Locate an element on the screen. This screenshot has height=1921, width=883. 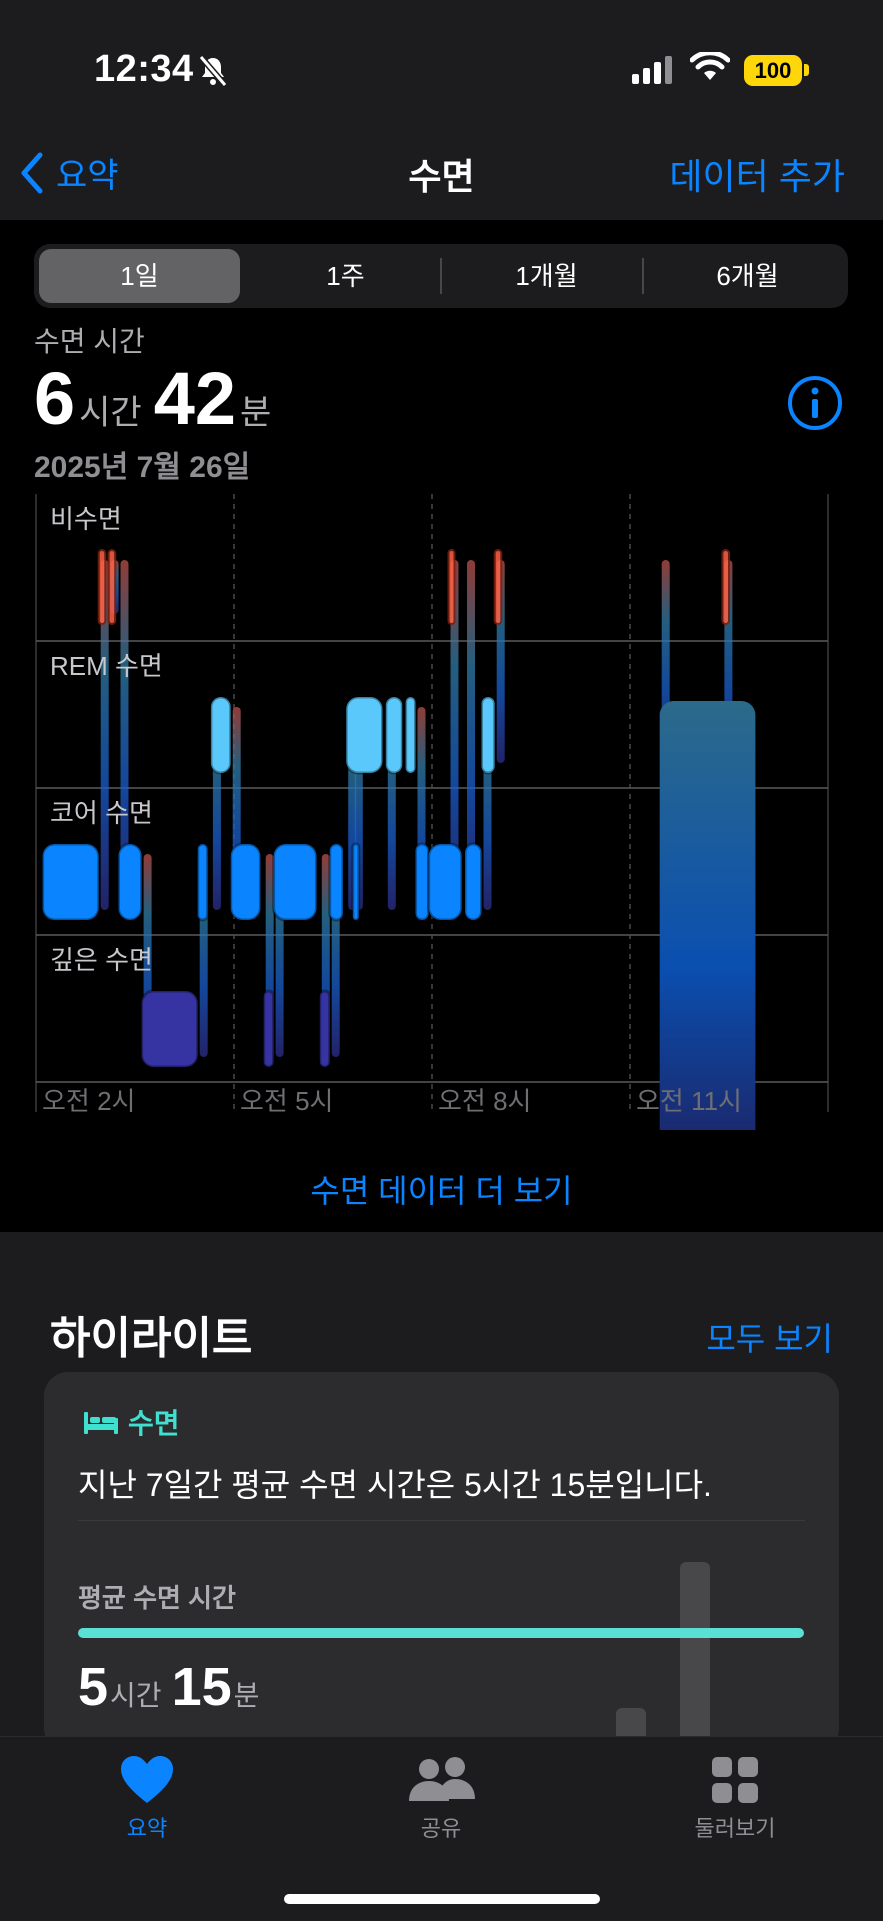
card-category-label: 수면 is located at coordinates (154, 1423).